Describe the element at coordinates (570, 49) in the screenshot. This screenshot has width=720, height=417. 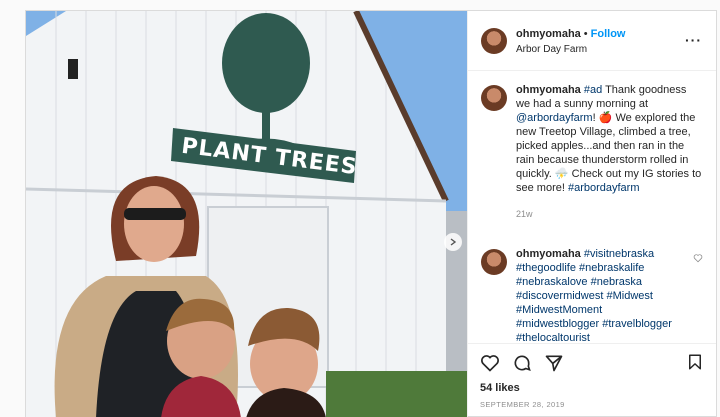
I see `location-link: Arbor Day Farm` at that location.